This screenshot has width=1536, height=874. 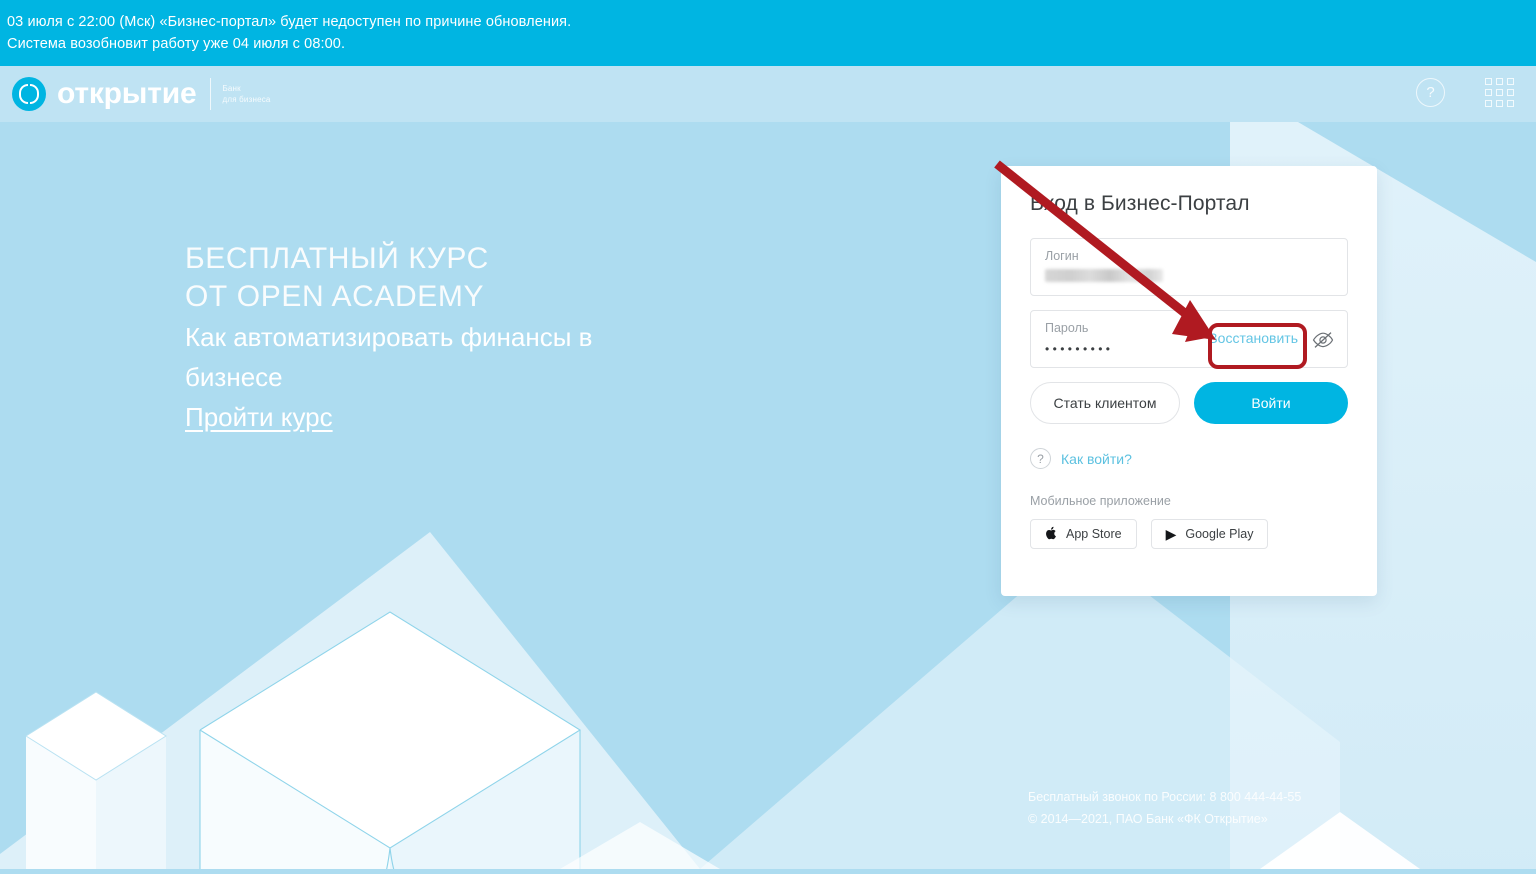 What do you see at coordinates (1189, 267) in the screenshot?
I see `login-field: Логин` at bounding box center [1189, 267].